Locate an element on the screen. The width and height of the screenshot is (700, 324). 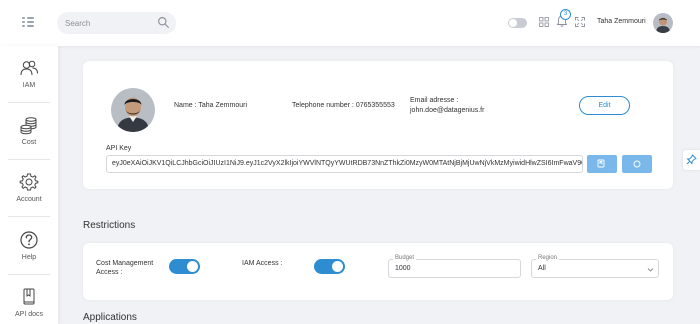
cost-management-label: Cost Management Access : is located at coordinates (125, 268).